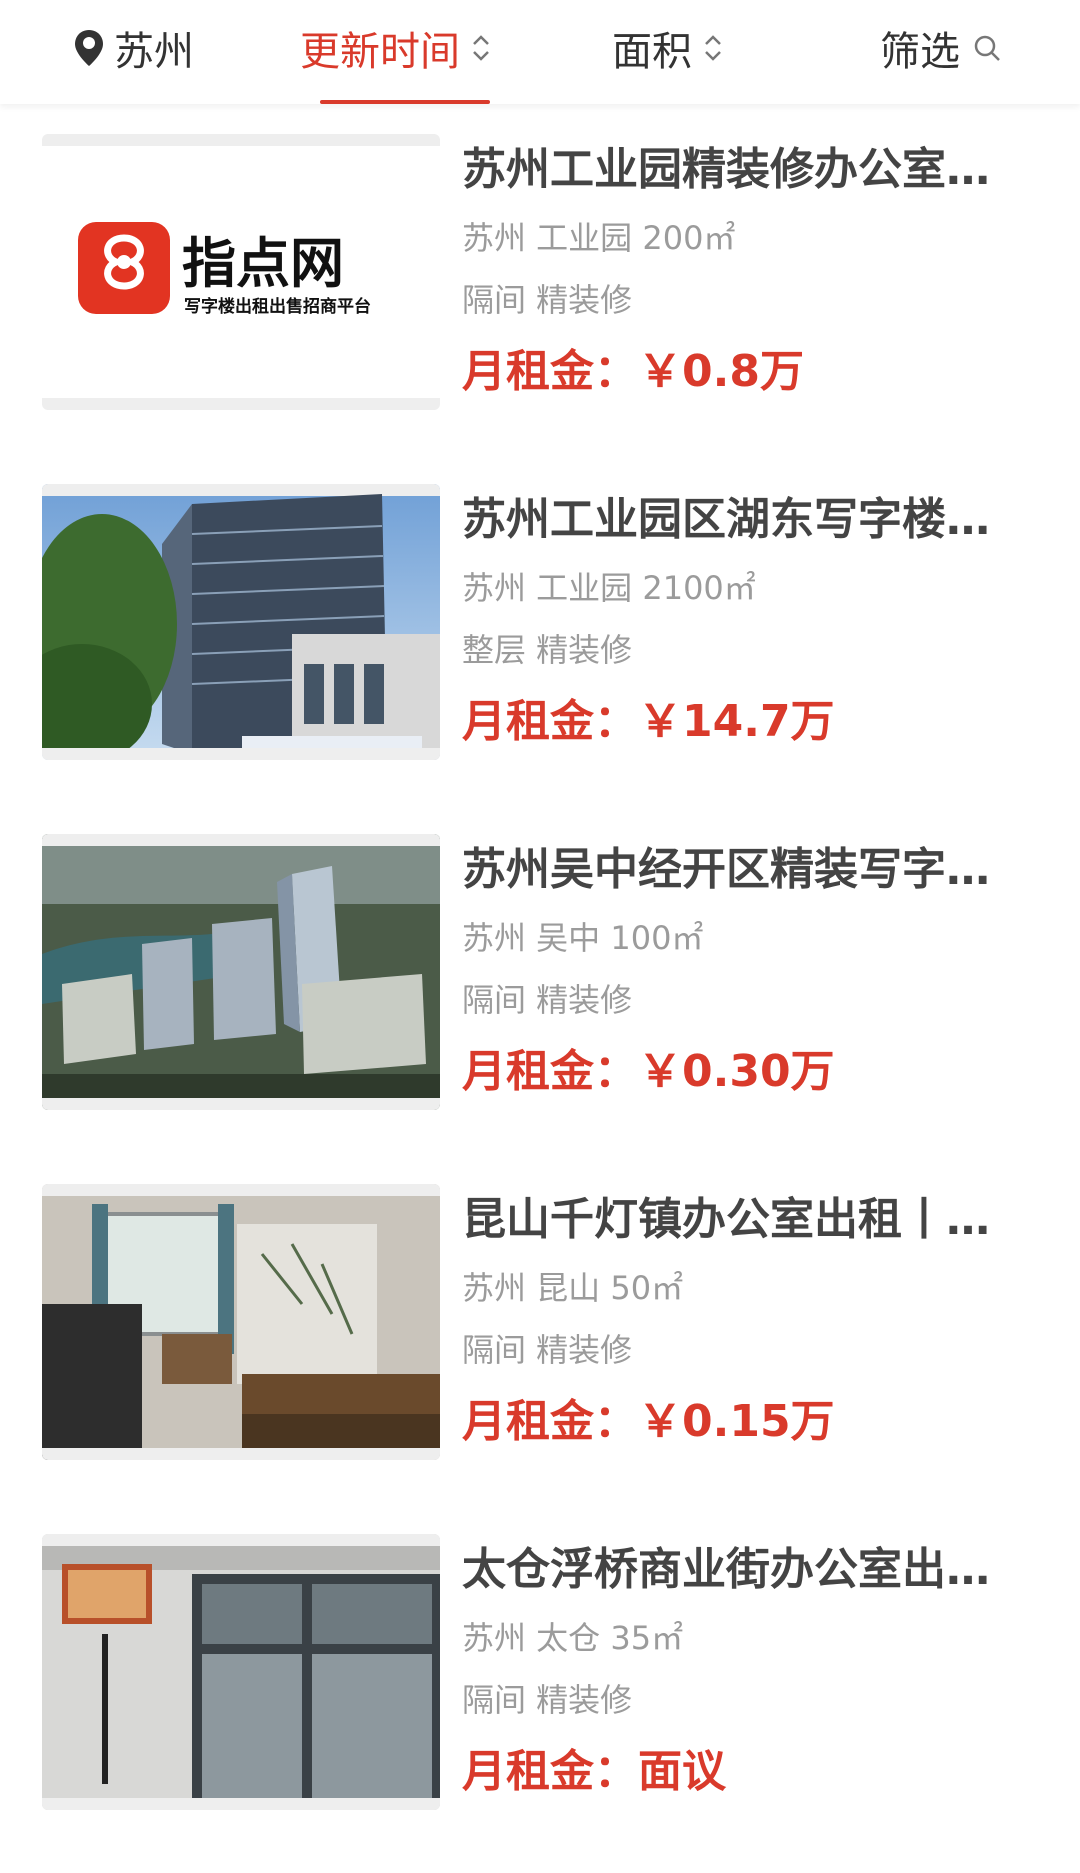  What do you see at coordinates (721, 371) in the screenshot?
I see `price-value: ￥0.8万` at bounding box center [721, 371].